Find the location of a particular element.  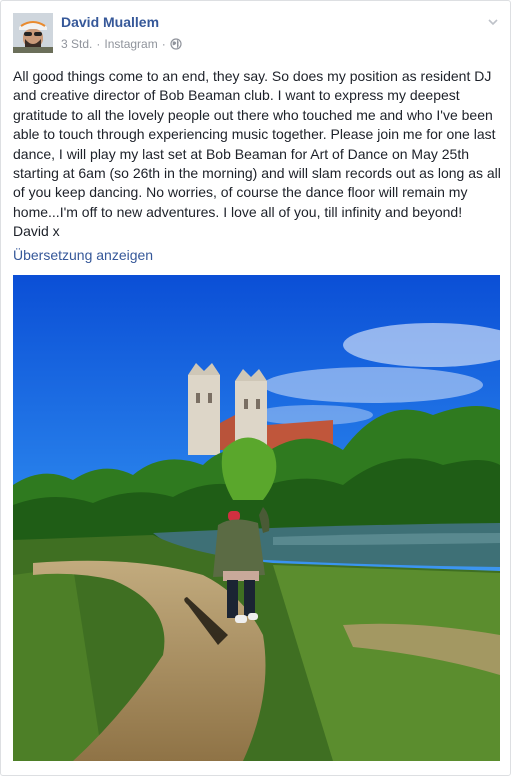

avatar is located at coordinates (33, 33).